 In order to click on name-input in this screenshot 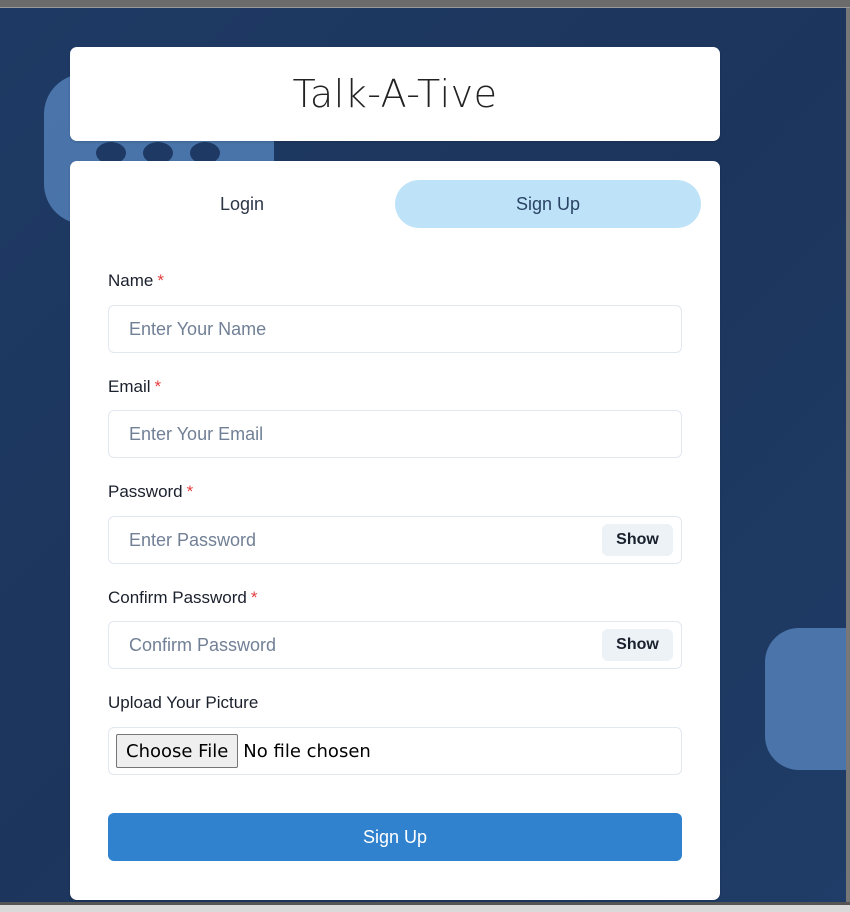, I will do `click(395, 329)`.